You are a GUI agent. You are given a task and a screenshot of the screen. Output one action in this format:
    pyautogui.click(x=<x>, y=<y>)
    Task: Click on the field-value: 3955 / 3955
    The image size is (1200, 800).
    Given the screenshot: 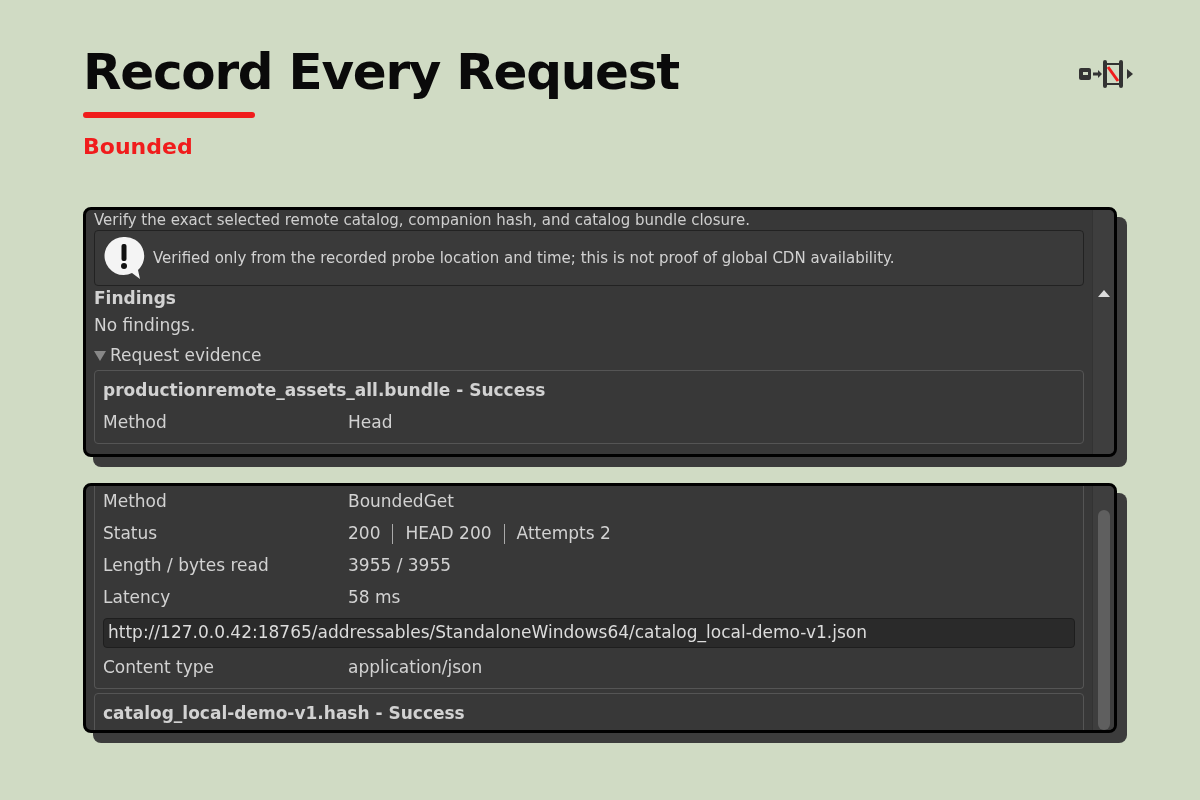 What is the action you would take?
    pyautogui.click(x=400, y=566)
    